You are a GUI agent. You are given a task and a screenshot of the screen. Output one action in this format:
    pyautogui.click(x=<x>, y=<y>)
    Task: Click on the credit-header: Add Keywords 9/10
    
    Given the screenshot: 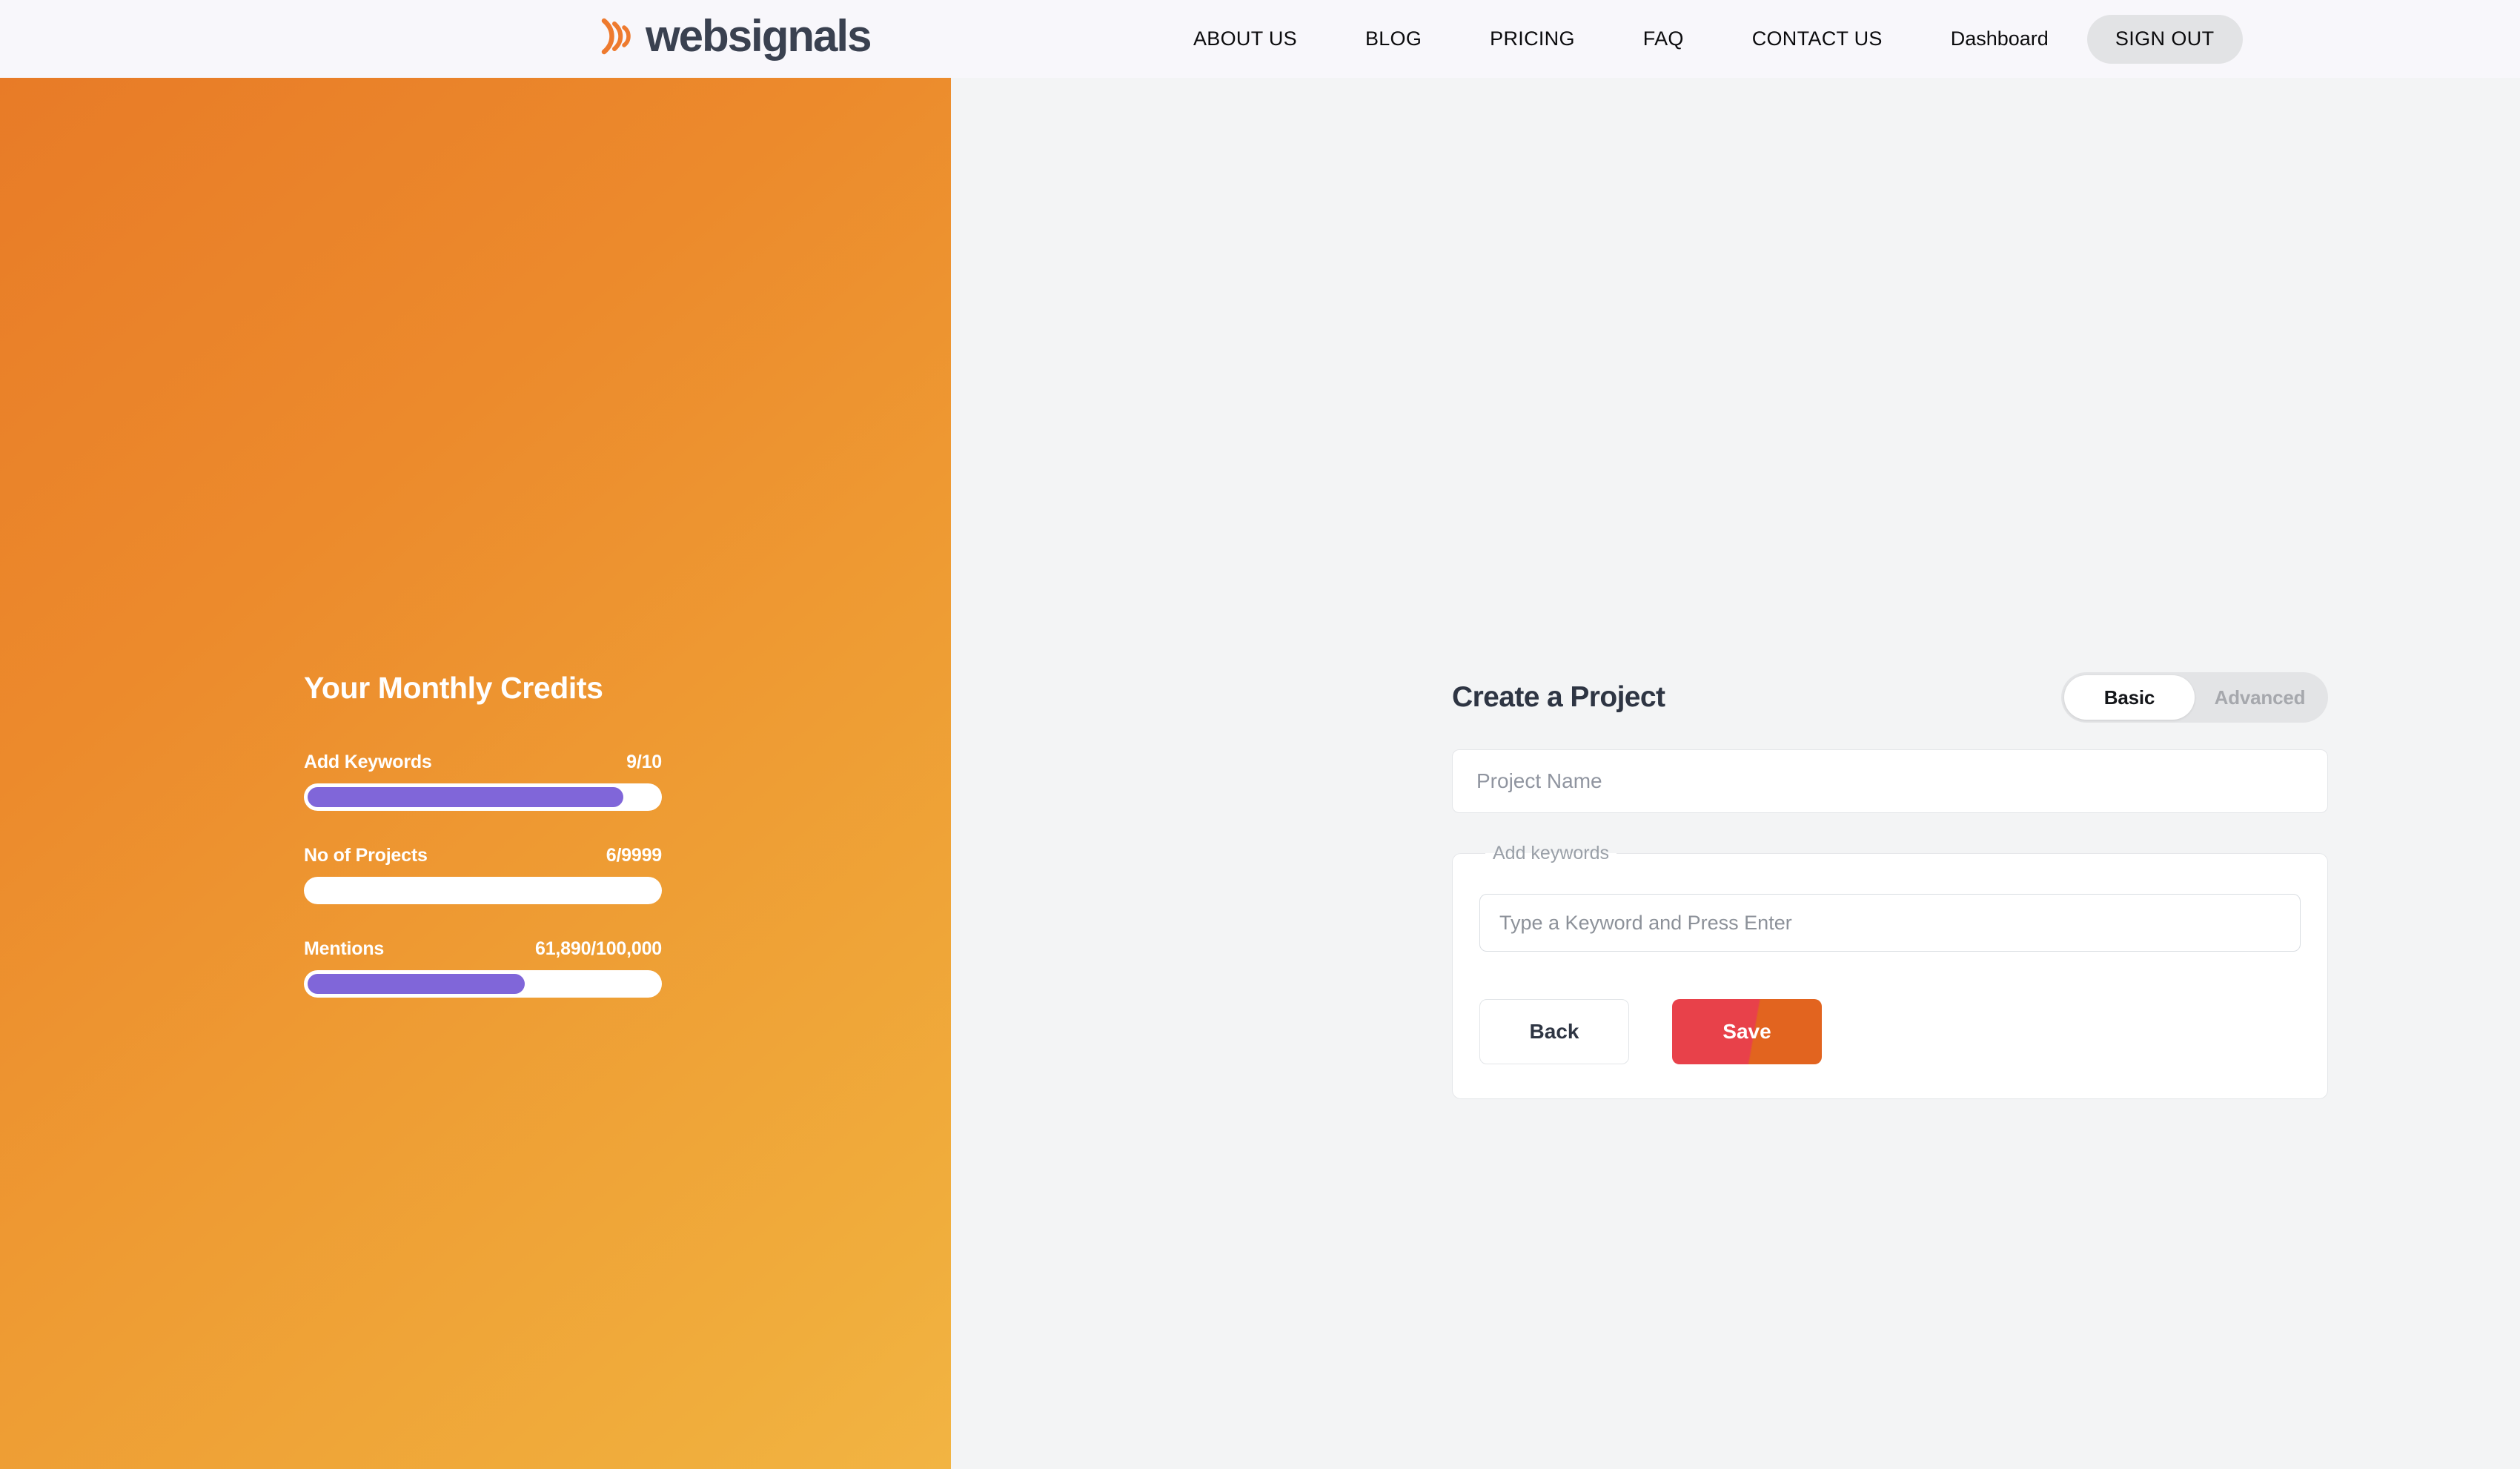 What is the action you would take?
    pyautogui.click(x=483, y=762)
    